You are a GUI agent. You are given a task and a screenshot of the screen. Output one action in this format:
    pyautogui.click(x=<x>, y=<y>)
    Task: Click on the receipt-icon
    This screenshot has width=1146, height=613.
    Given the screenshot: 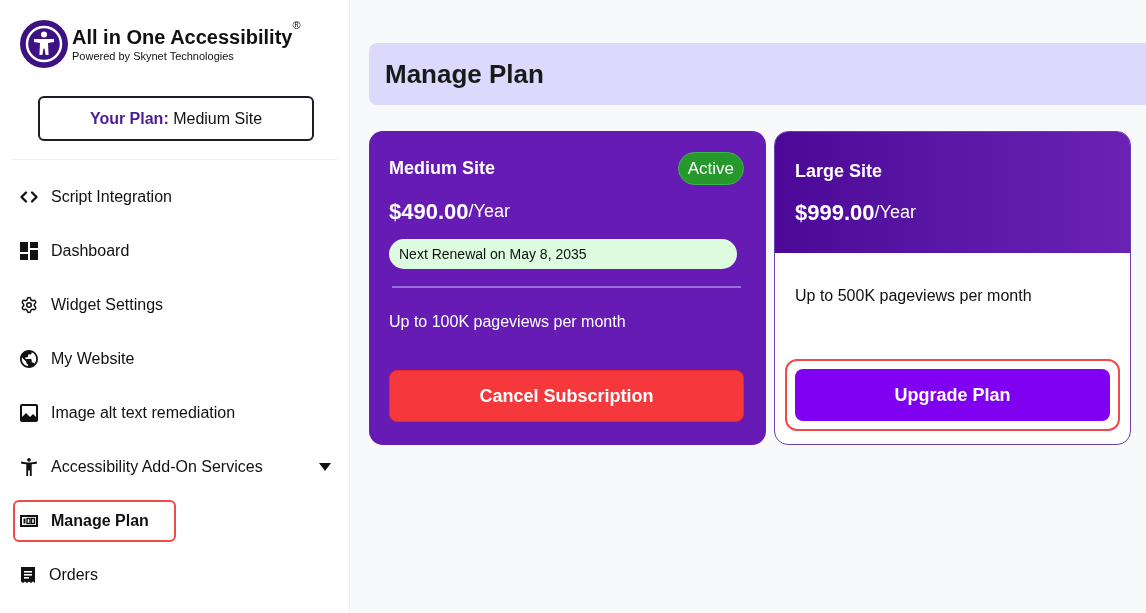 What is the action you would take?
    pyautogui.click(x=28, y=575)
    